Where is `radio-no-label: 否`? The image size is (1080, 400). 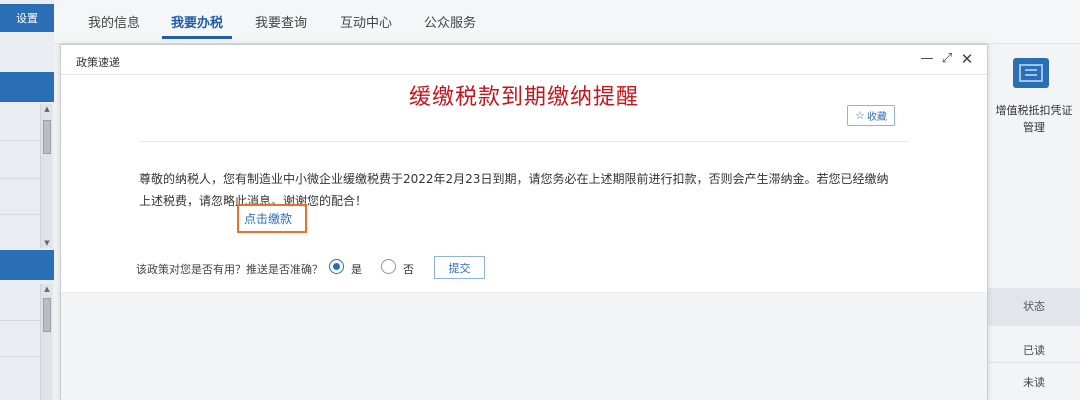 radio-no-label: 否 is located at coordinates (408, 269).